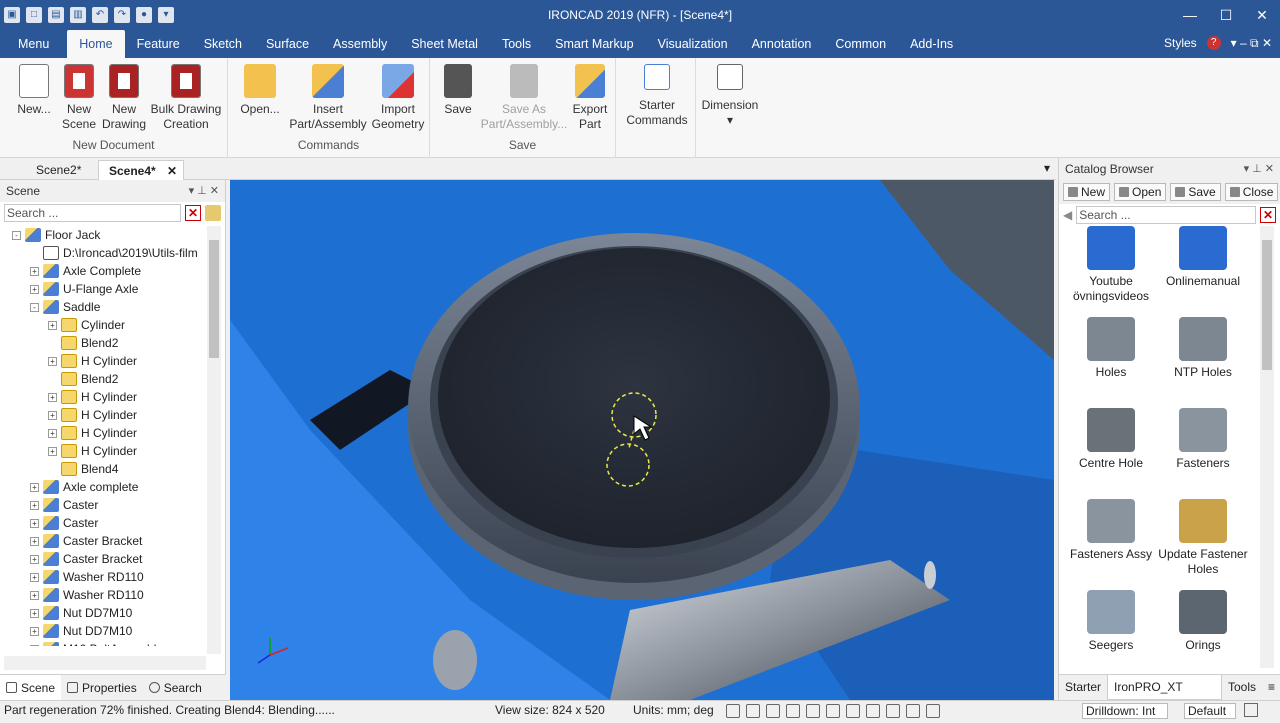 The image size is (1280, 723). Describe the element at coordinates (141, 170) in the screenshot. I see `doc-tab-scene4: Scene4* ✕` at that location.